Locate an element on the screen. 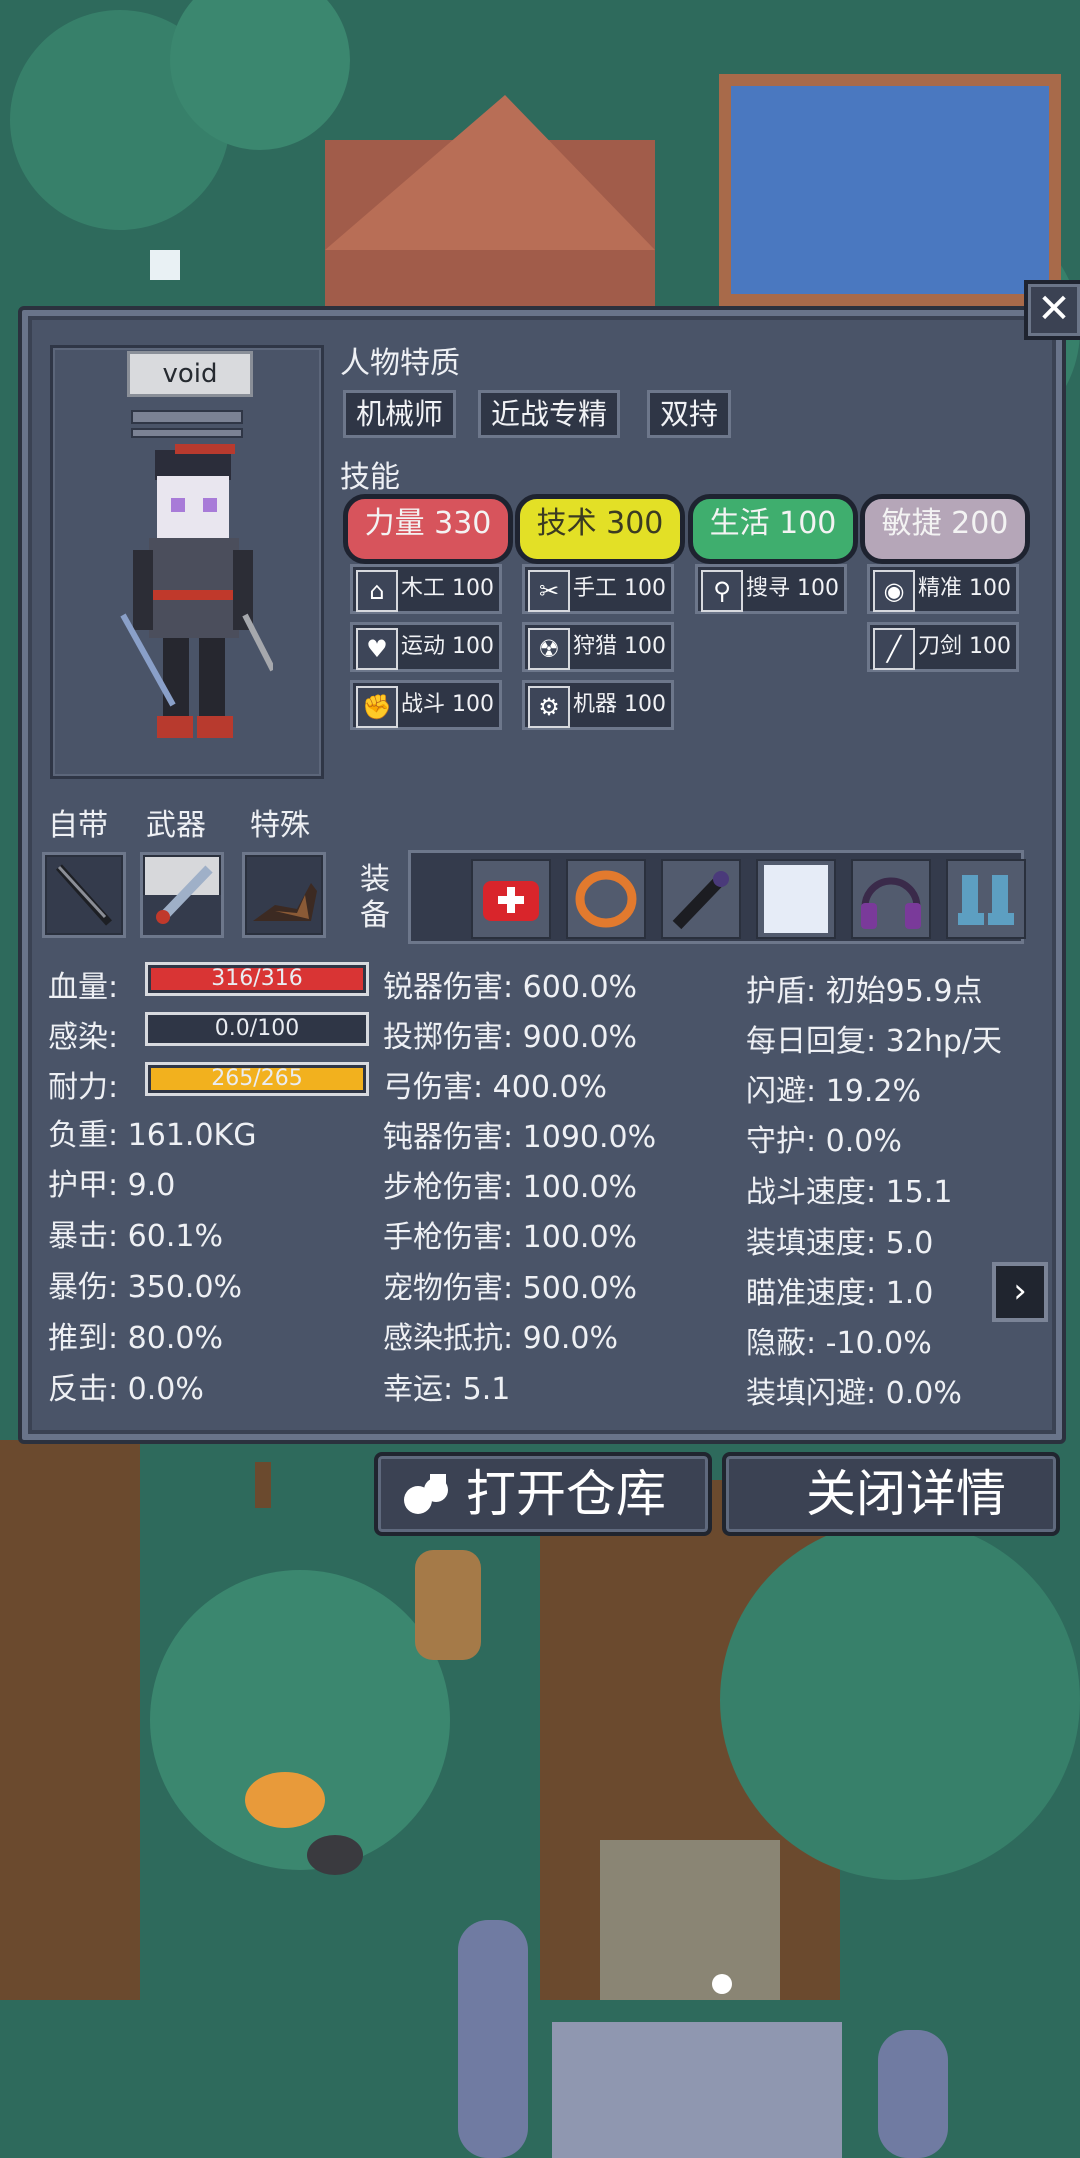  equipment-label: 装备 is located at coordinates (375, 897).